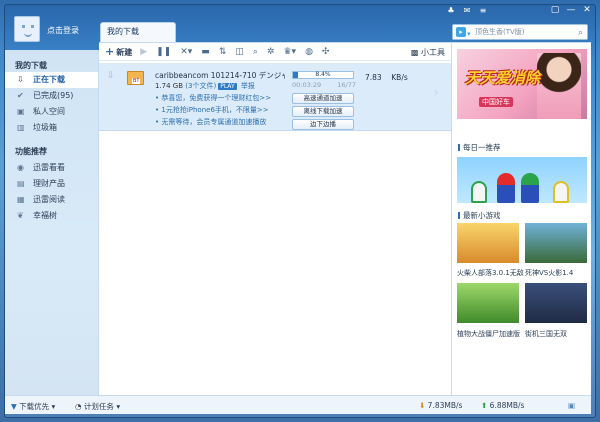 The image size is (600, 422). I want to click on sidebar-section-title: 我的下载, so click(31, 65).